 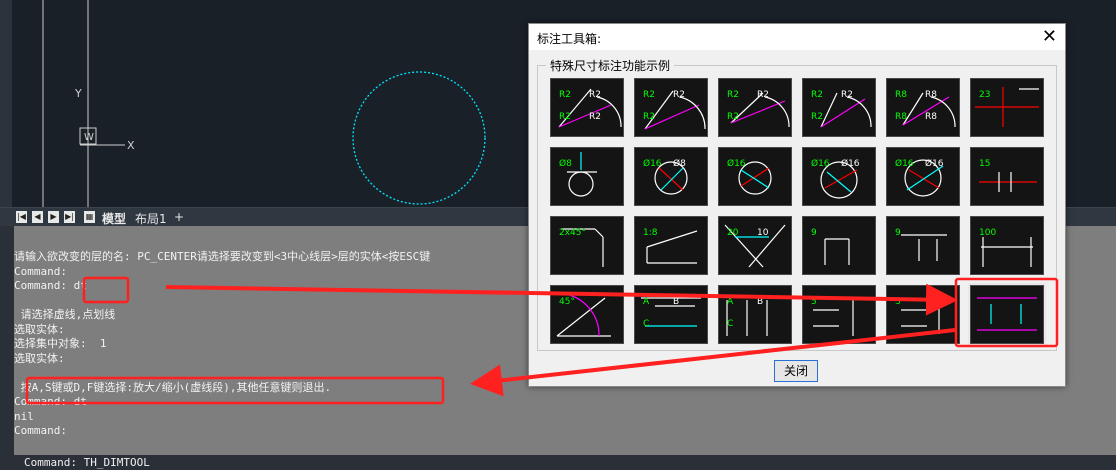 I want to click on tile-dimension-label: 3, so click(x=898, y=302).